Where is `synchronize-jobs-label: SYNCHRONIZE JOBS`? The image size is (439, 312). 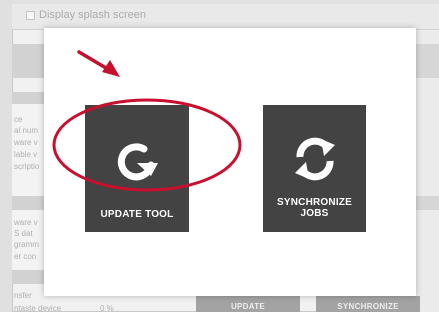 synchronize-jobs-label: SYNCHRONIZE JOBS is located at coordinates (314, 208).